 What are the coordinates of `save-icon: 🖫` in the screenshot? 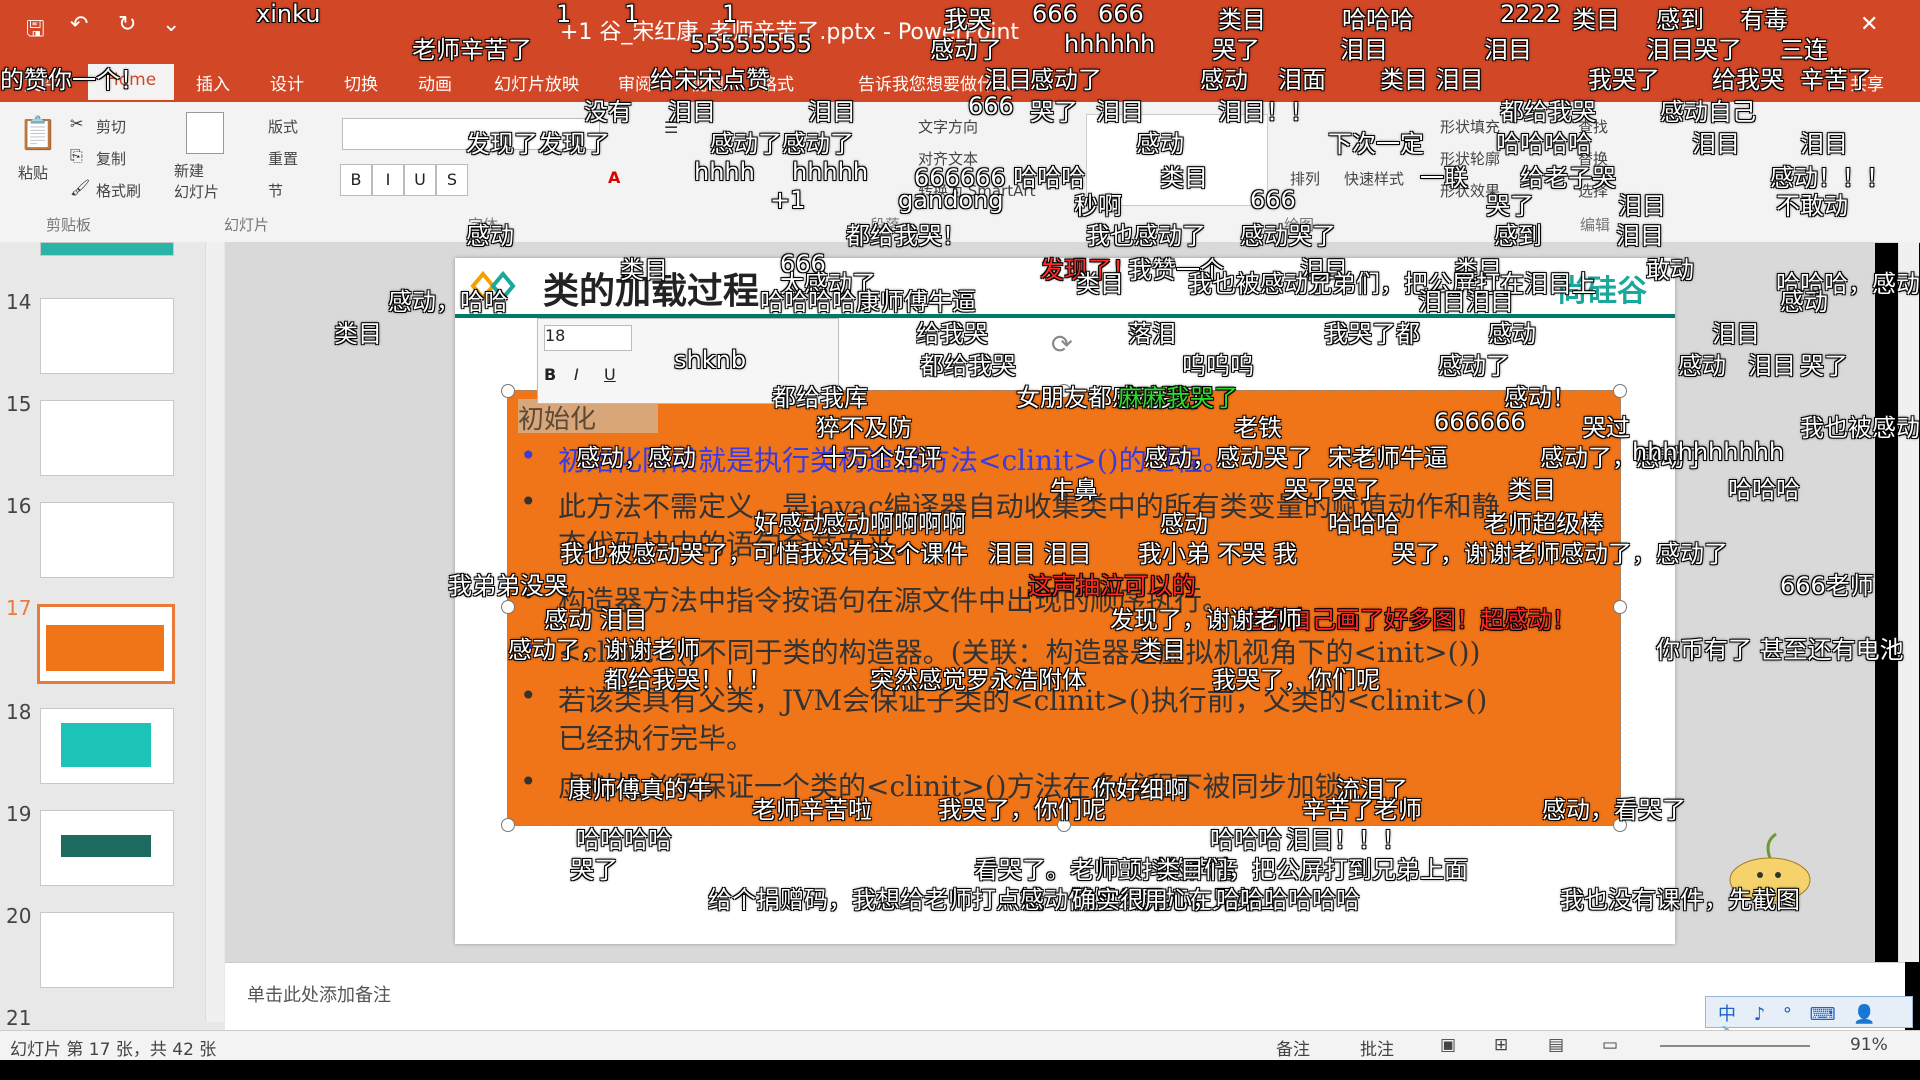 It's located at (35, 31).